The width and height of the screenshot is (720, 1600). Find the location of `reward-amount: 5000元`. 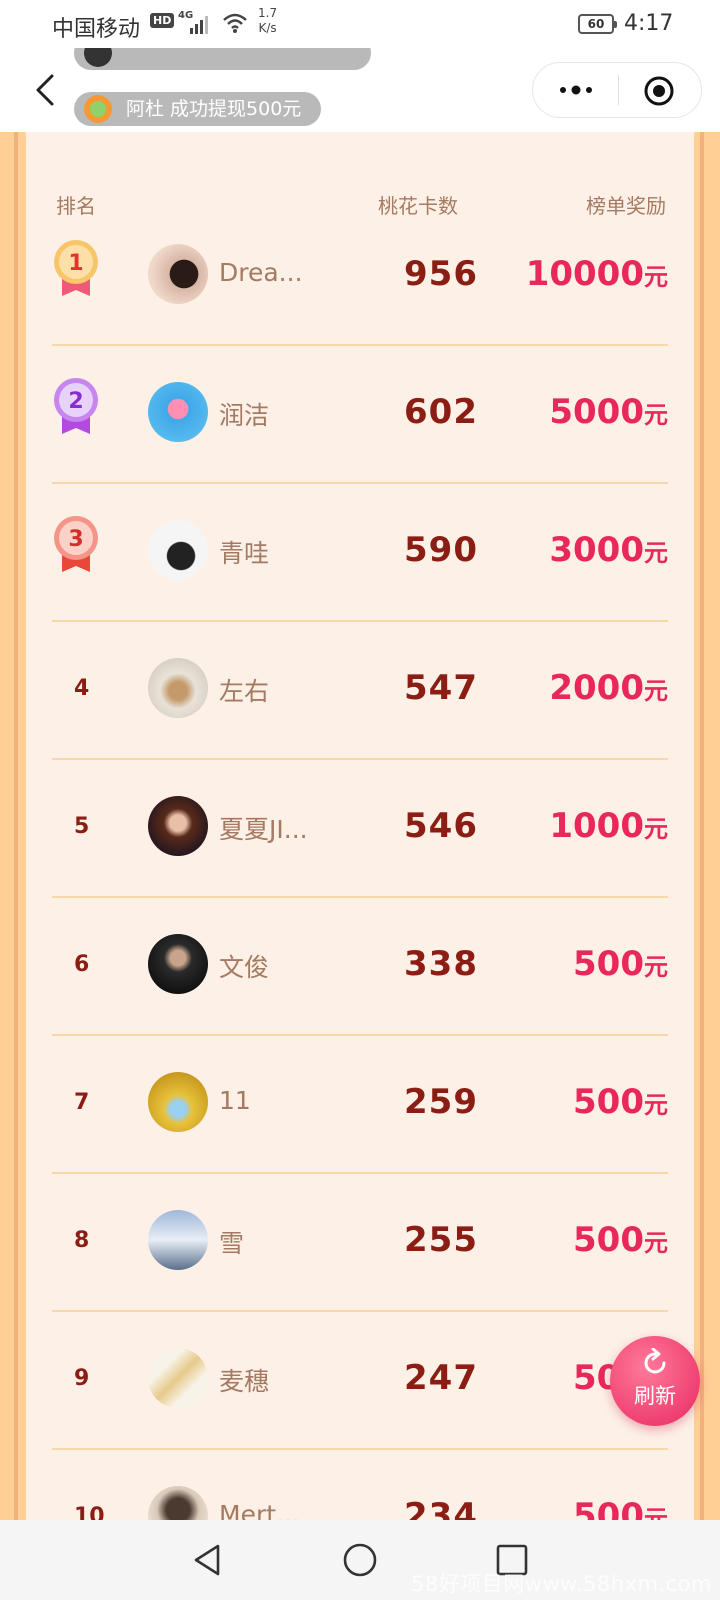

reward-amount: 5000元 is located at coordinates (608, 412).